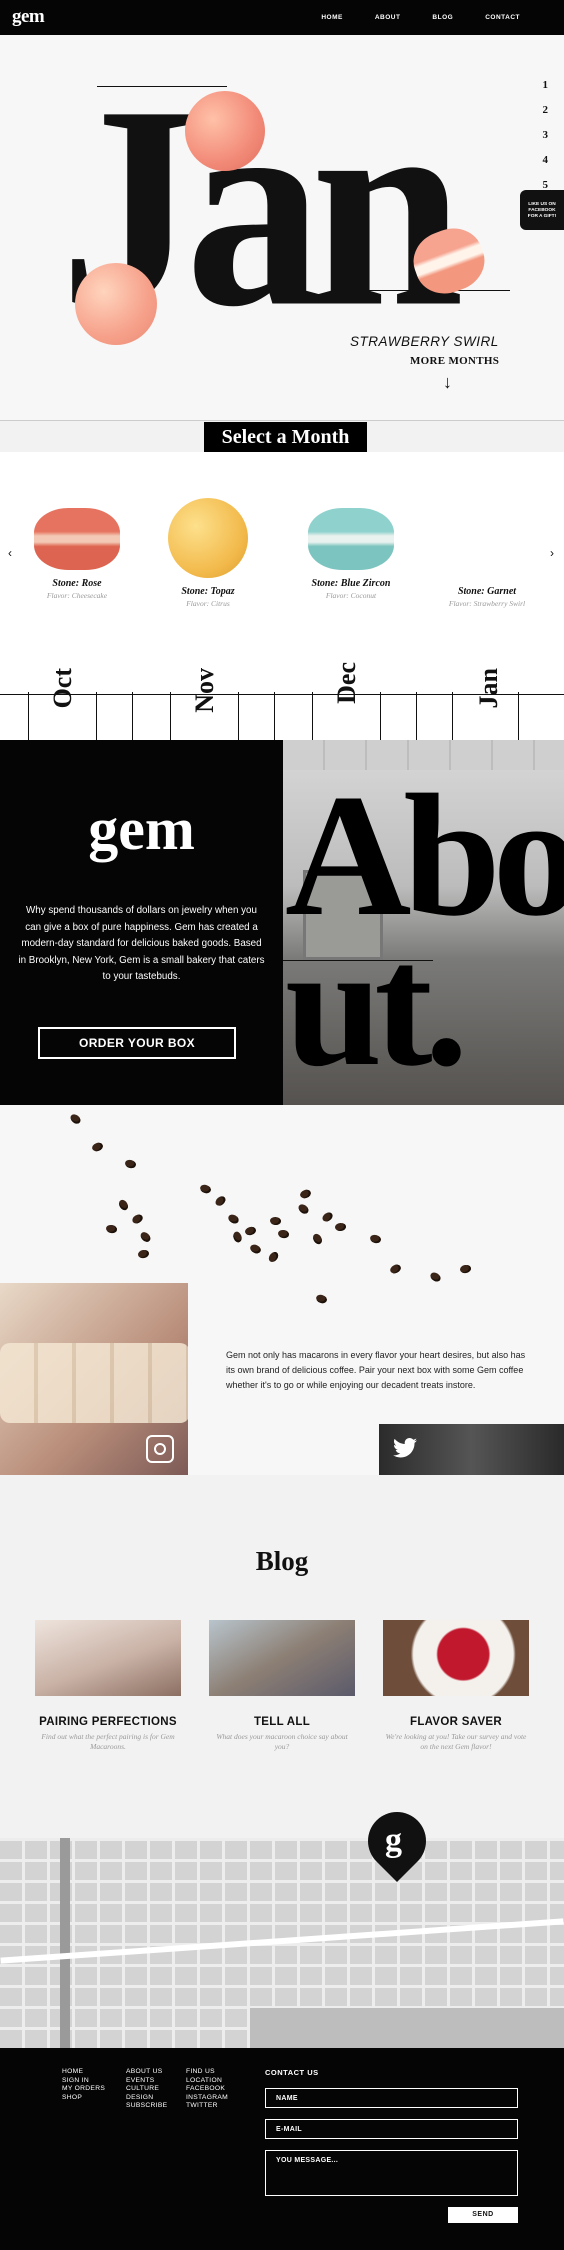 This screenshot has width=564, height=2250. Describe the element at coordinates (285, 437) in the screenshot. I see `select-month-heading: Select a Month` at that location.